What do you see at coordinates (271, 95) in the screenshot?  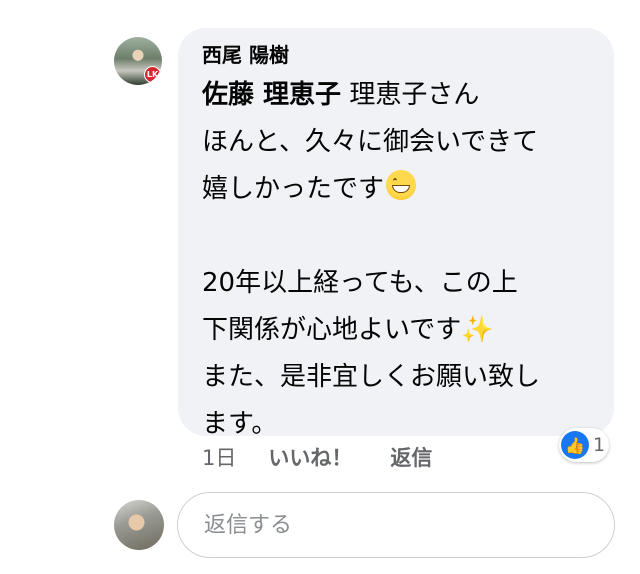 I see `mention-name: 佐藤 理恵子` at bounding box center [271, 95].